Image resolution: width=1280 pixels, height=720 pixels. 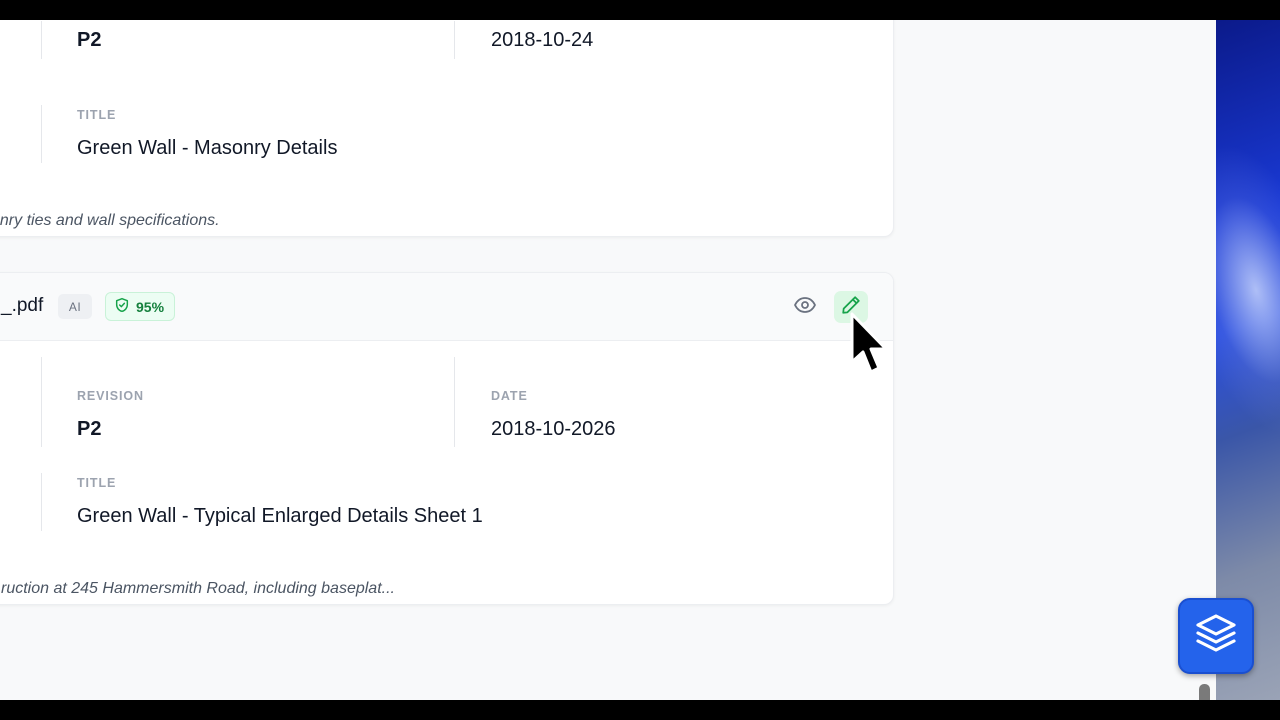 I want to click on title-value: Green Wall - Masonry Details, so click(x=207, y=148).